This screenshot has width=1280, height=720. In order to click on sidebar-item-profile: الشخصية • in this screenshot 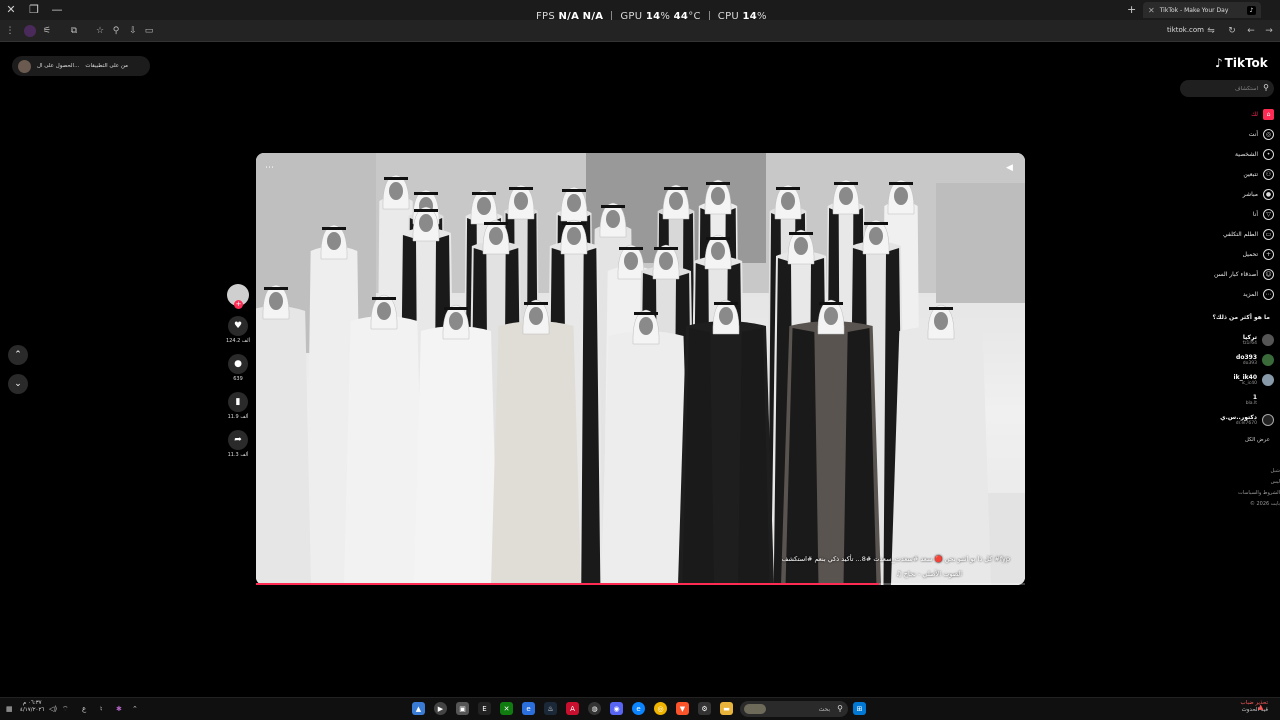, I will do `click(1232, 154)`.